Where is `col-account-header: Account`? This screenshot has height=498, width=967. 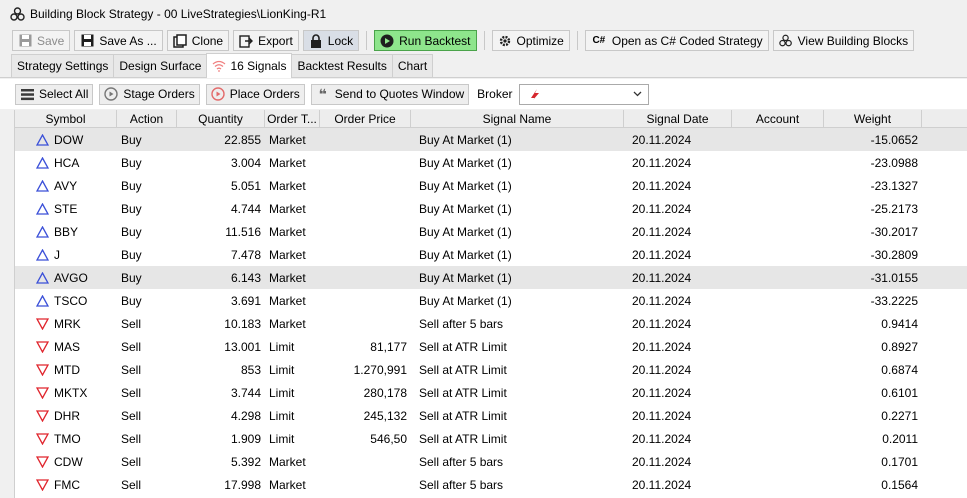
col-account-header: Account is located at coordinates (778, 118).